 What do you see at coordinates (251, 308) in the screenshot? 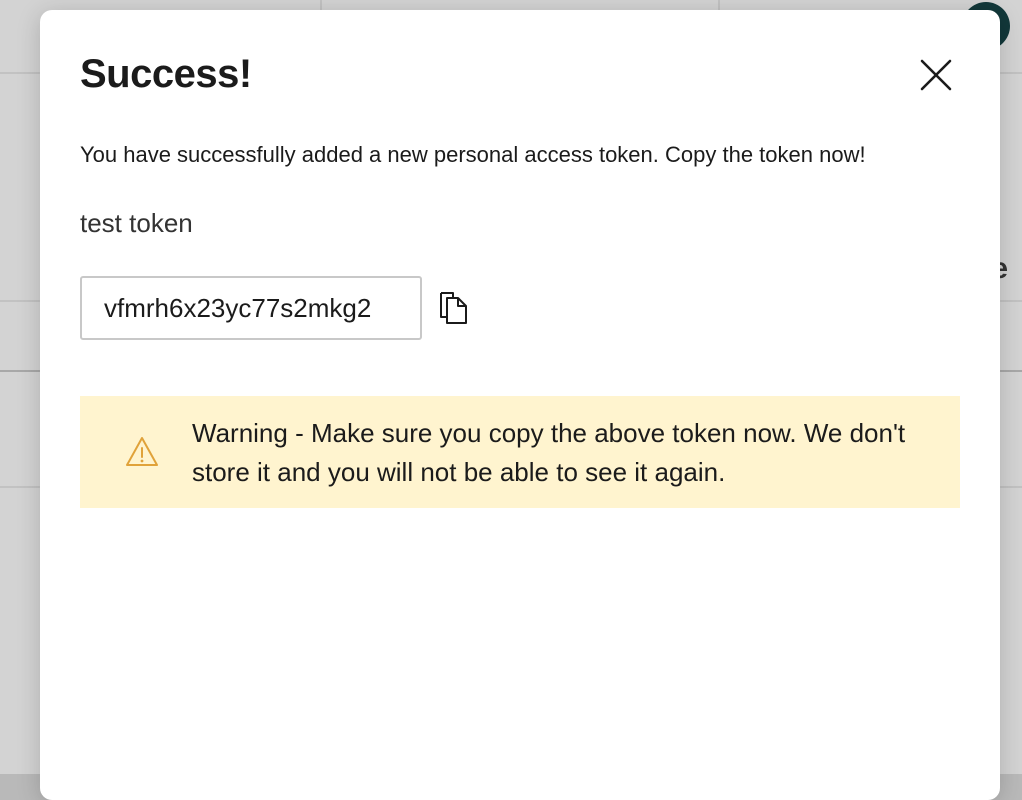
I see `token-field` at bounding box center [251, 308].